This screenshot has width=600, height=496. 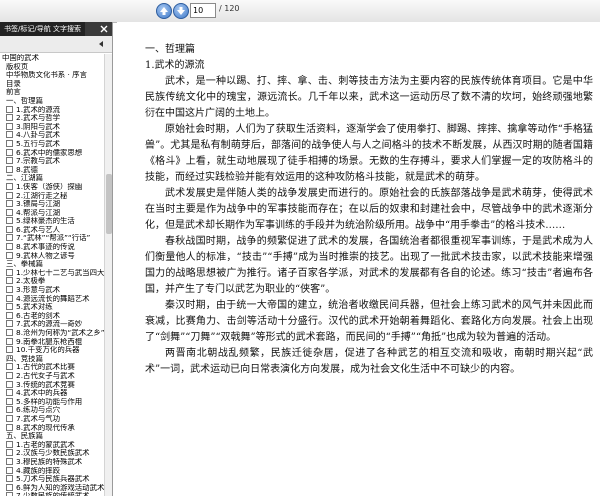 I want to click on up-arrow-icon, so click(x=164, y=11).